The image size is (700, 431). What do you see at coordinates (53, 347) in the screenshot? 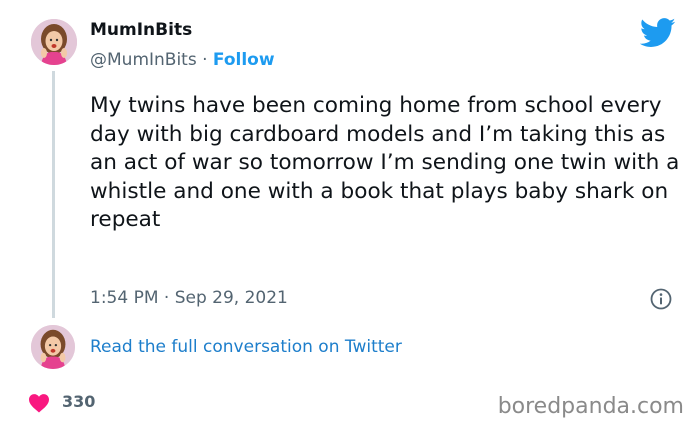
I see `avatar-small` at bounding box center [53, 347].